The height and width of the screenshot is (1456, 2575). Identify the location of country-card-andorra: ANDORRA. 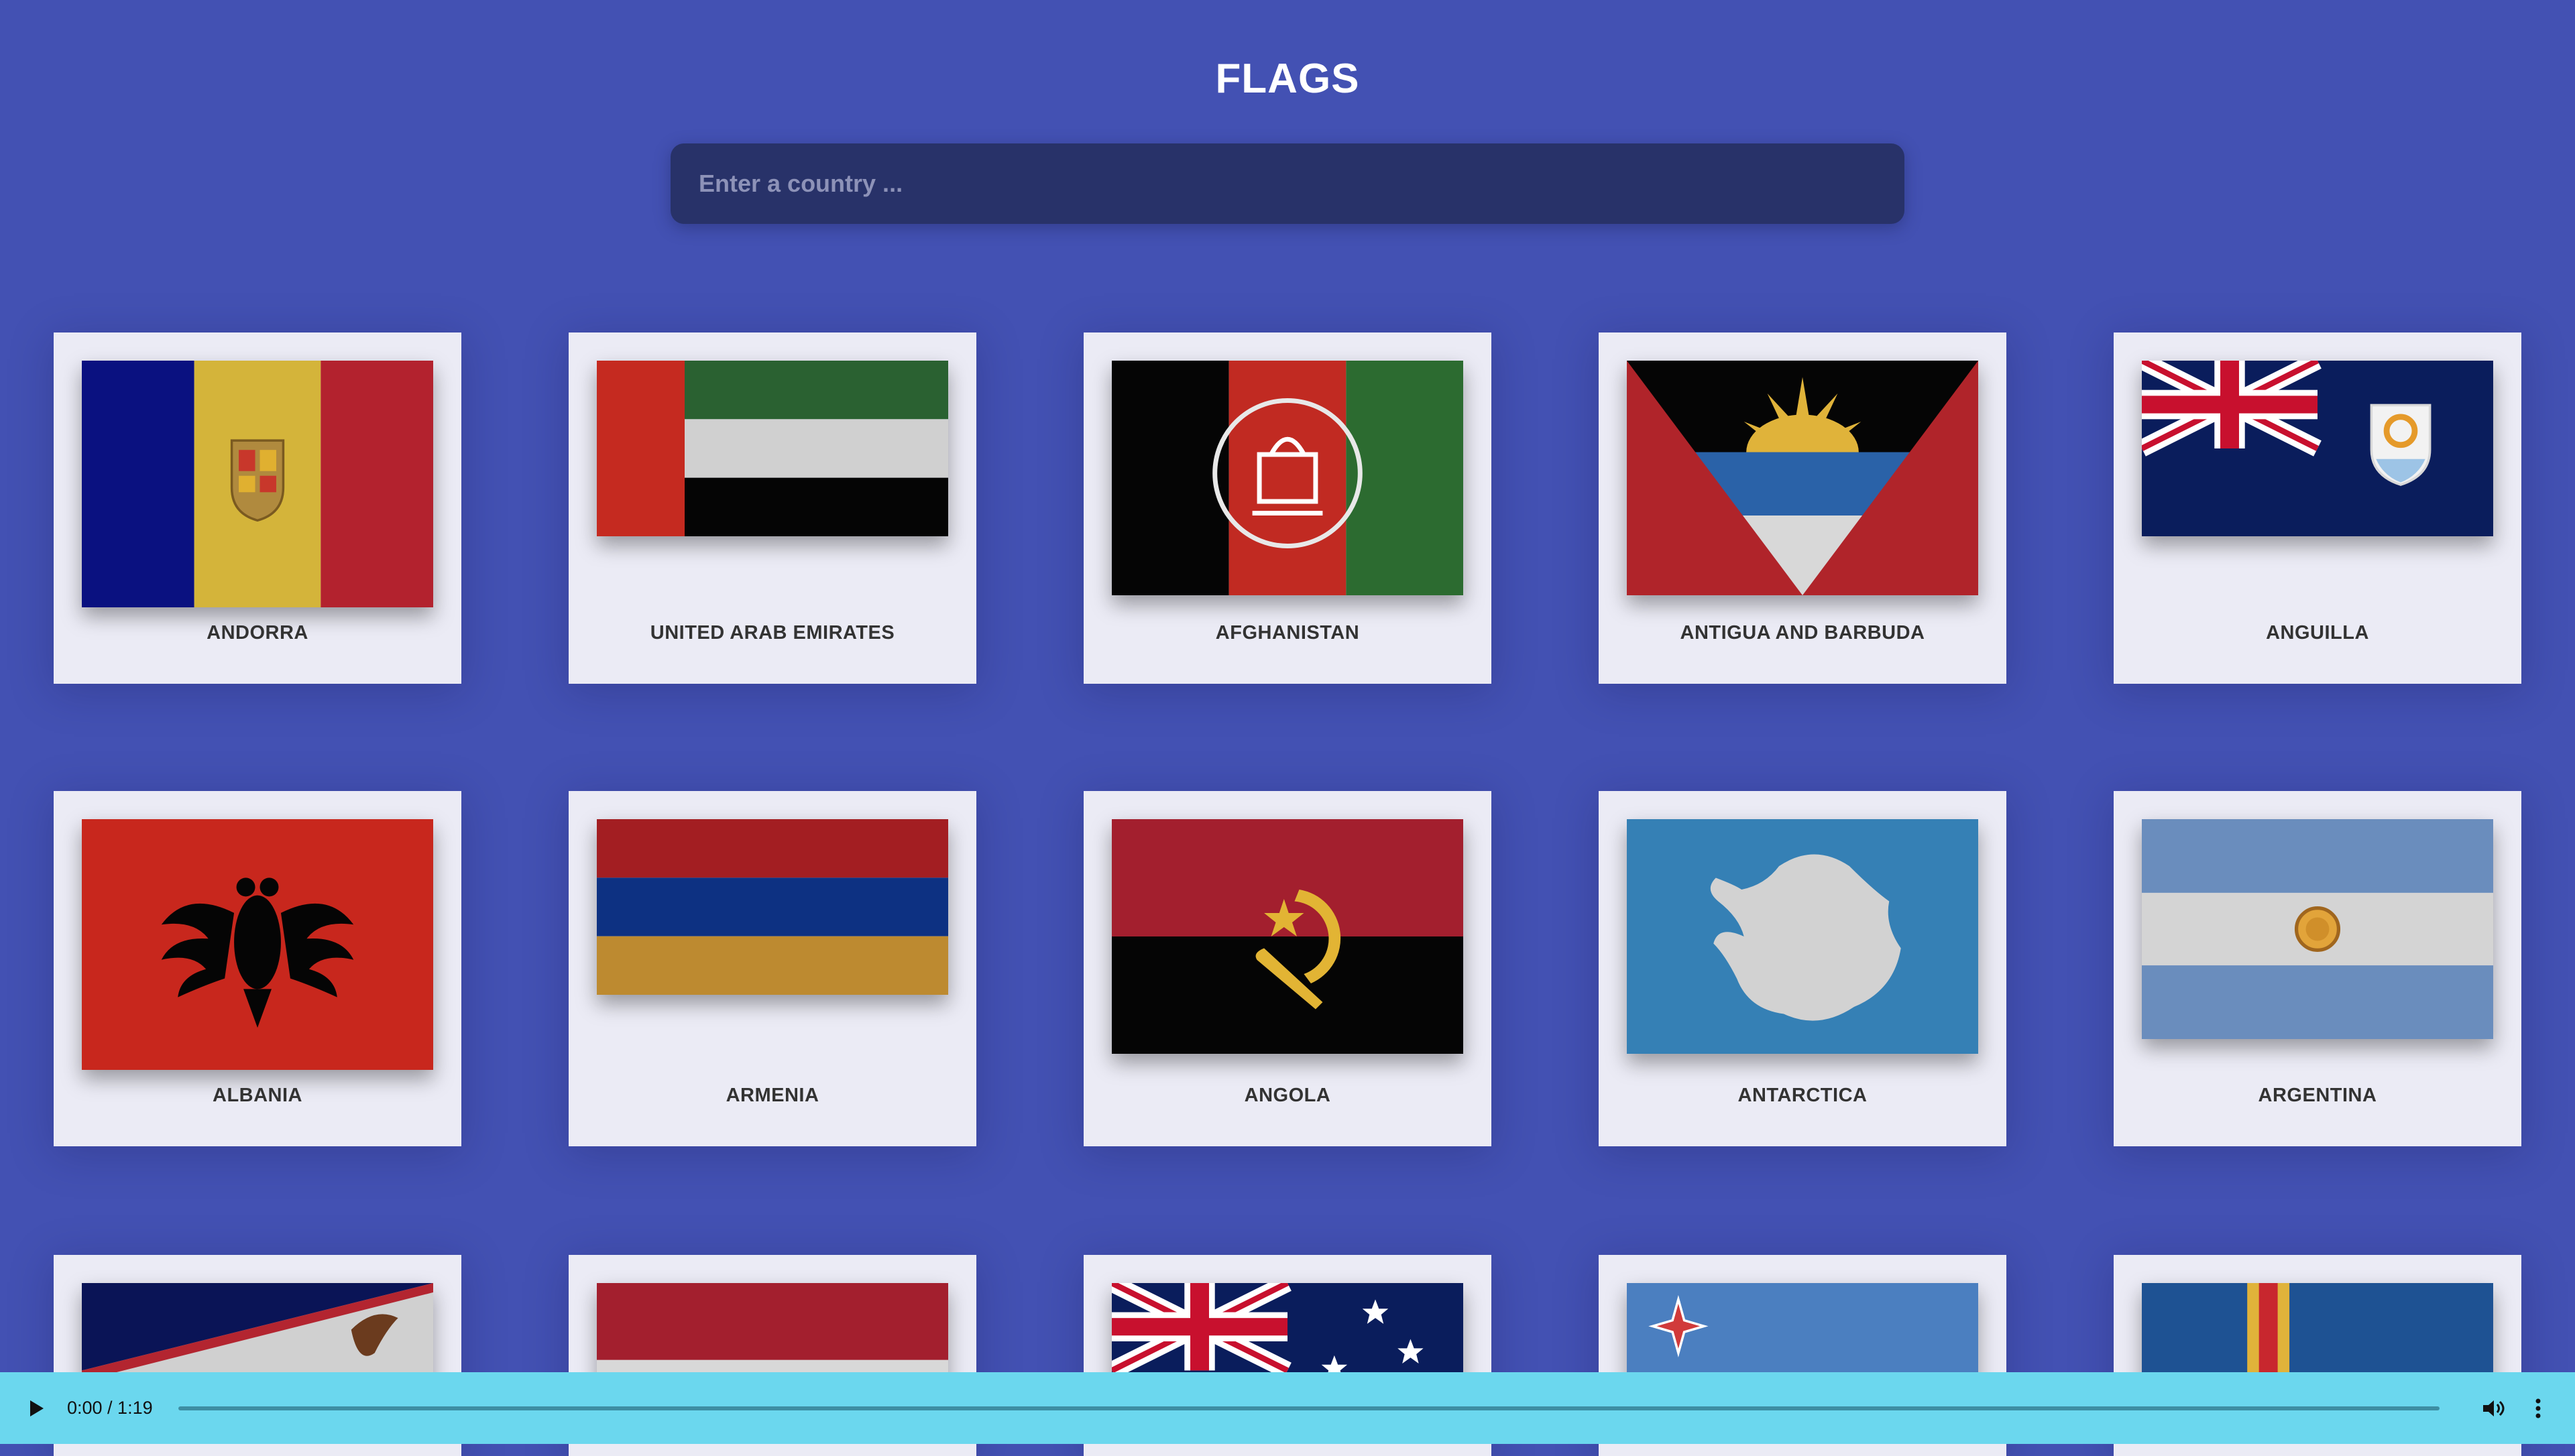
(257, 508).